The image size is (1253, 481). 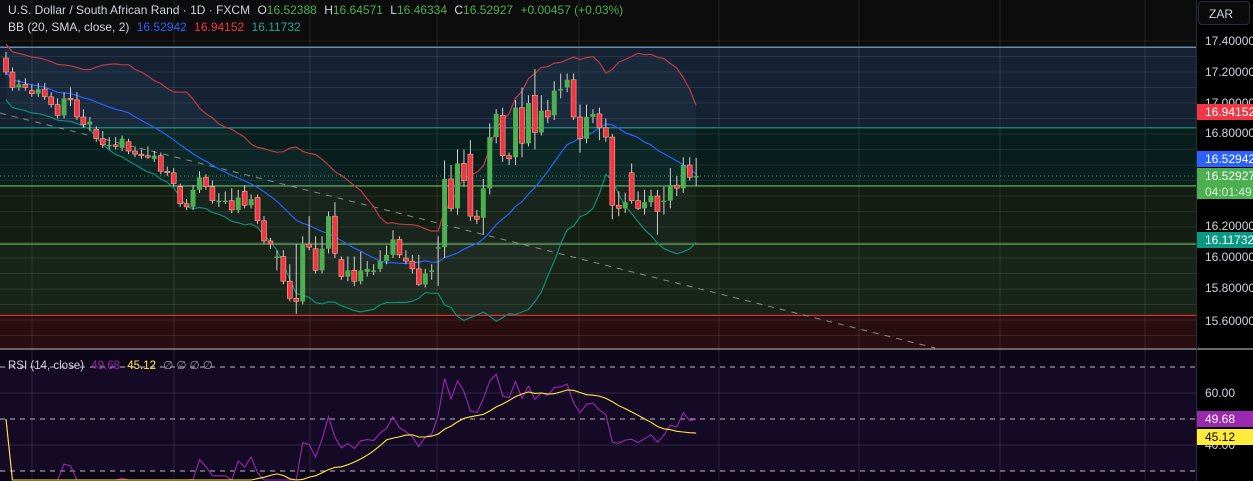 What do you see at coordinates (459, 10) in the screenshot?
I see `close-label: C` at bounding box center [459, 10].